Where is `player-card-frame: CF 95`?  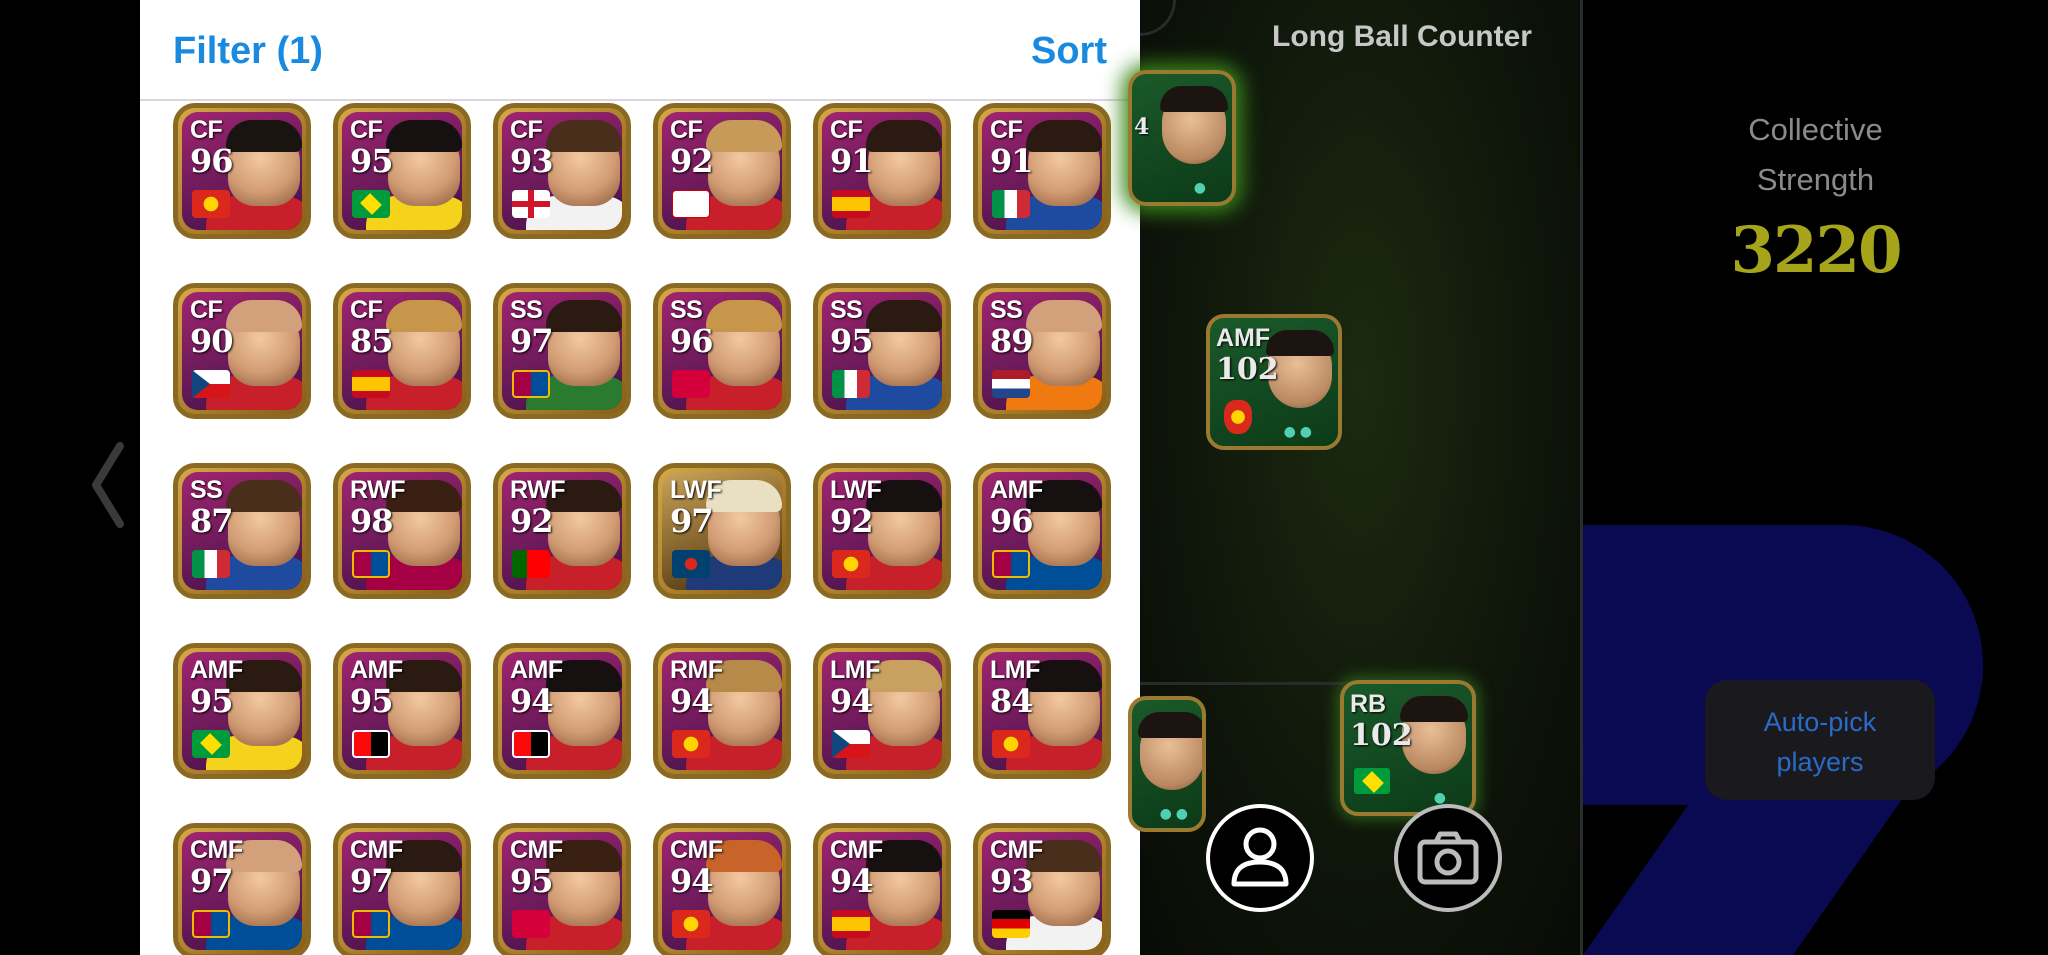
player-card-frame: CF 95 is located at coordinates (402, 171).